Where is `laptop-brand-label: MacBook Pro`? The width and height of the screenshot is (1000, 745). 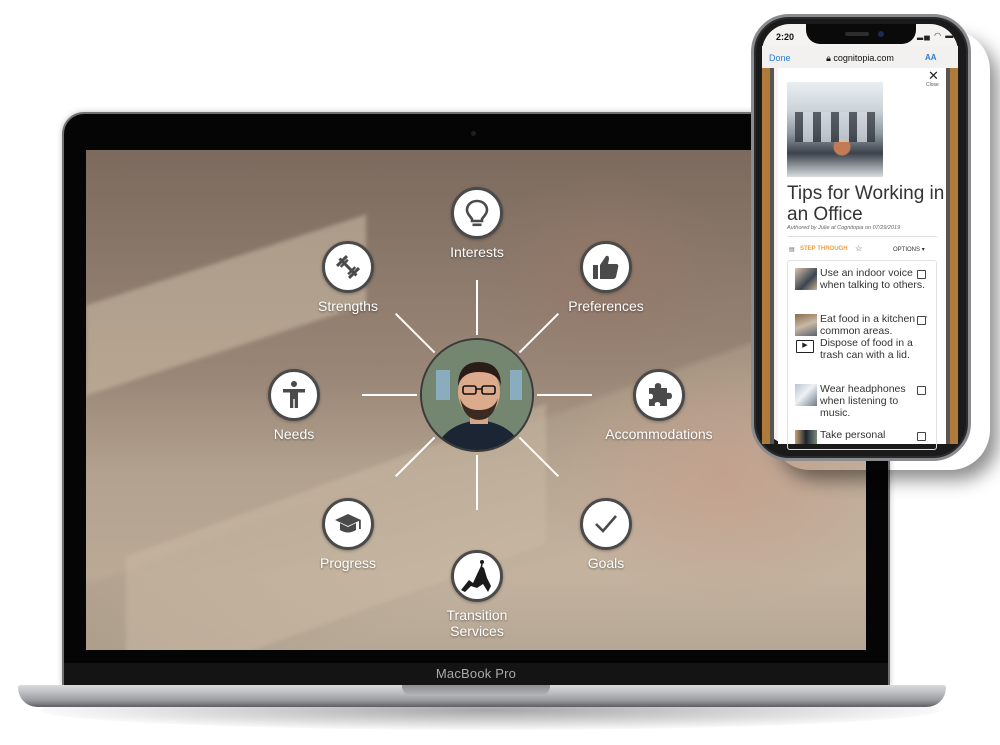
laptop-brand-label: MacBook Pro is located at coordinates (476, 673).